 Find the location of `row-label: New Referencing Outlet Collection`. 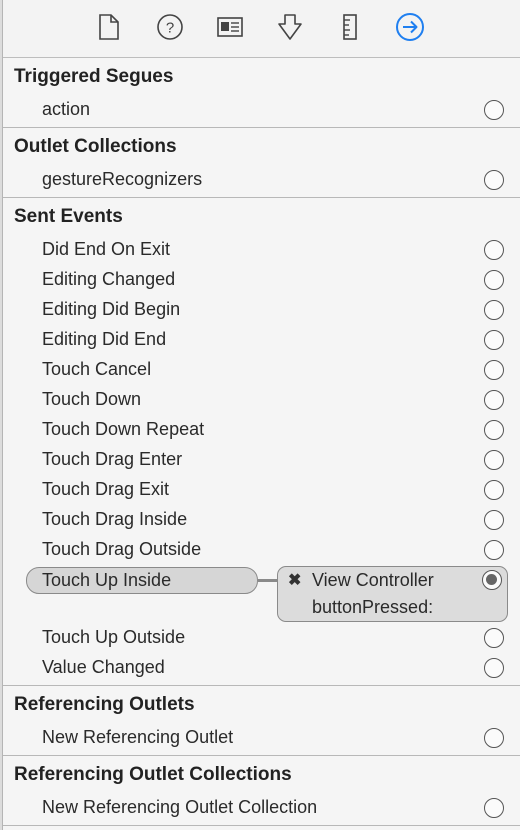

row-label: New Referencing Outlet Collection is located at coordinates (180, 807).